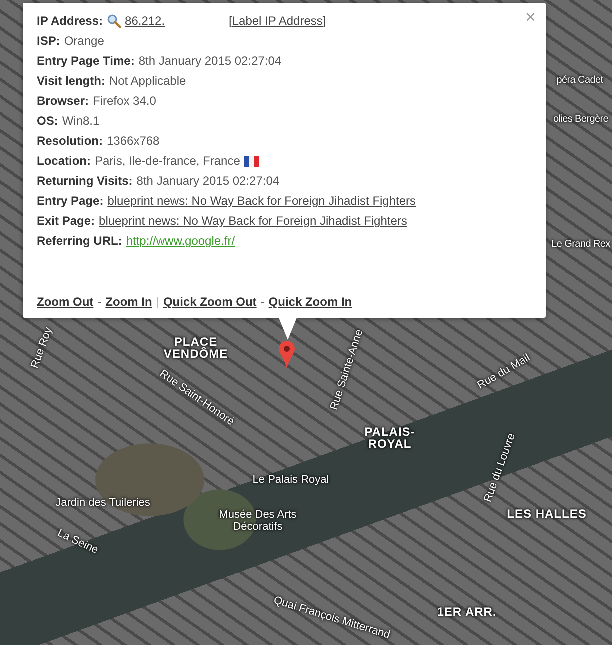  I want to click on url-link: http://www.google.fr/, so click(181, 241).